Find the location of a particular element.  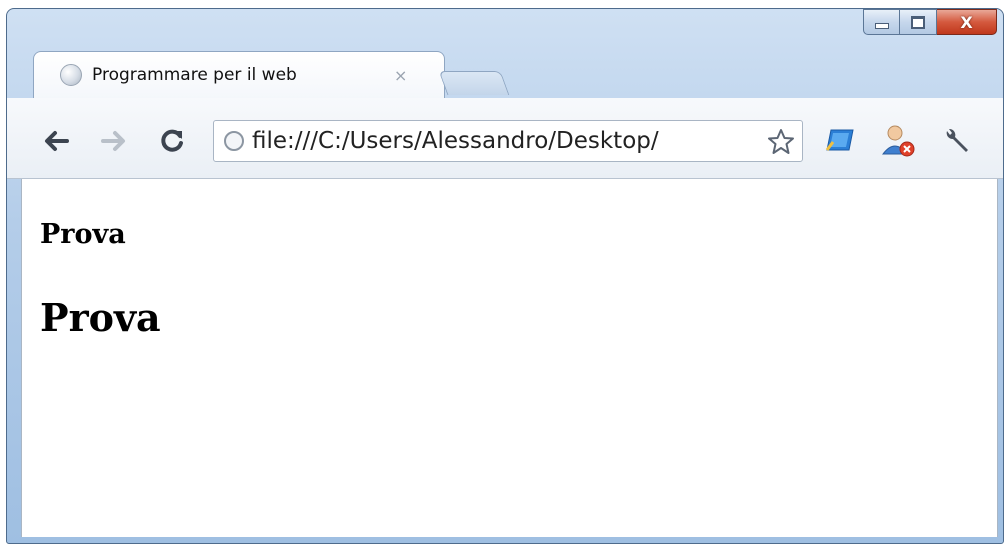

new-tab-button is located at coordinates (474, 83).